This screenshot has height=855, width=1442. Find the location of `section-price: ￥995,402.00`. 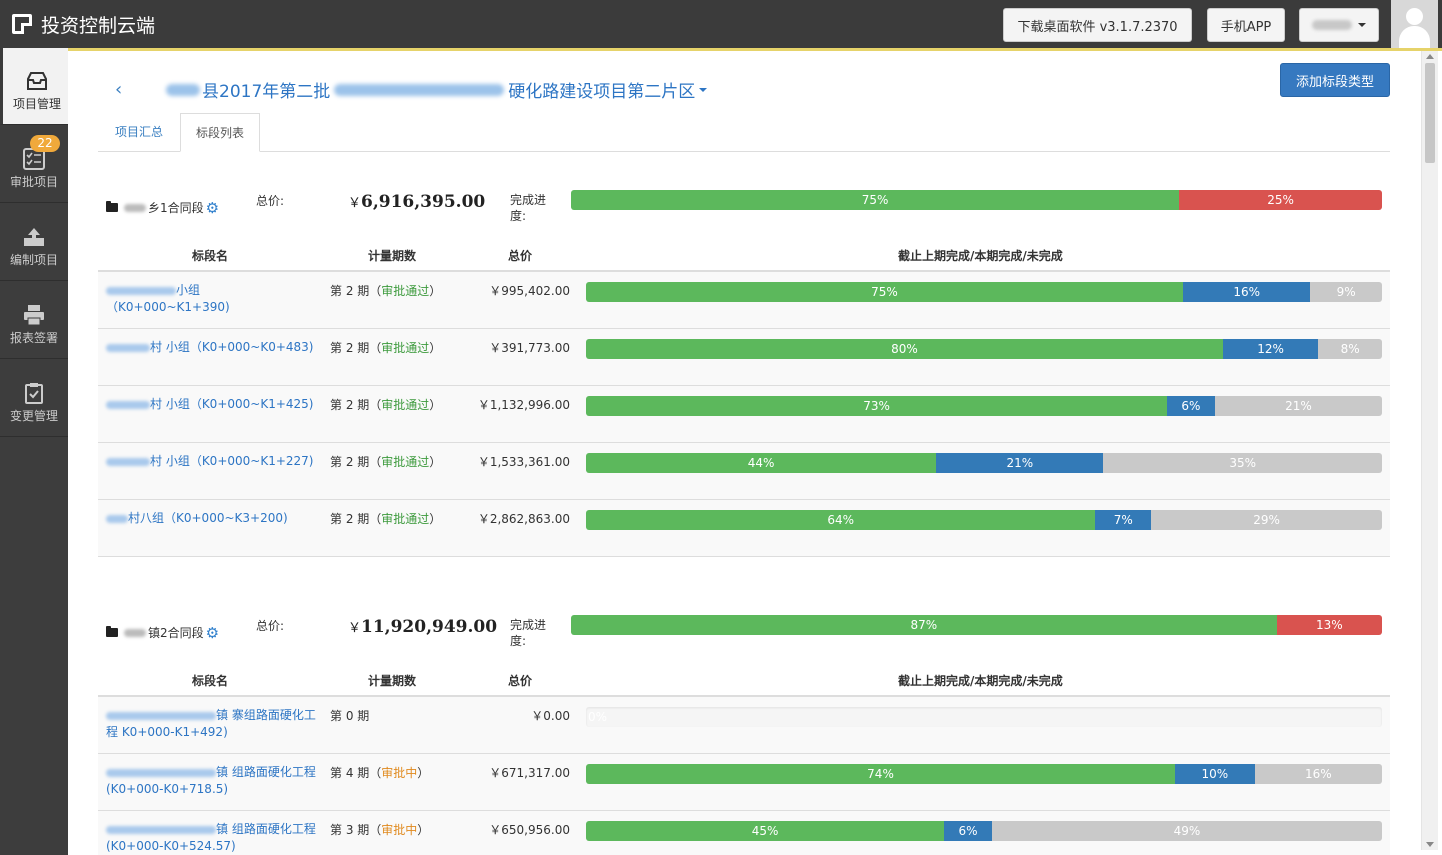

section-price: ￥995,402.00 is located at coordinates (529, 291).